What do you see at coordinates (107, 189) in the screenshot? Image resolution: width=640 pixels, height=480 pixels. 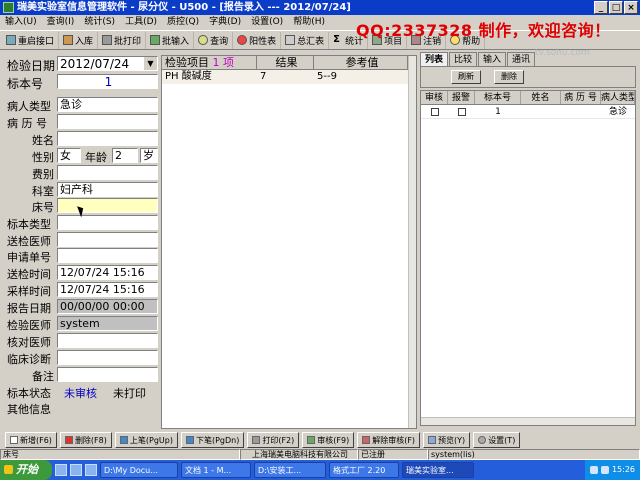 I see `dept-field: 妇产科` at bounding box center [107, 189].